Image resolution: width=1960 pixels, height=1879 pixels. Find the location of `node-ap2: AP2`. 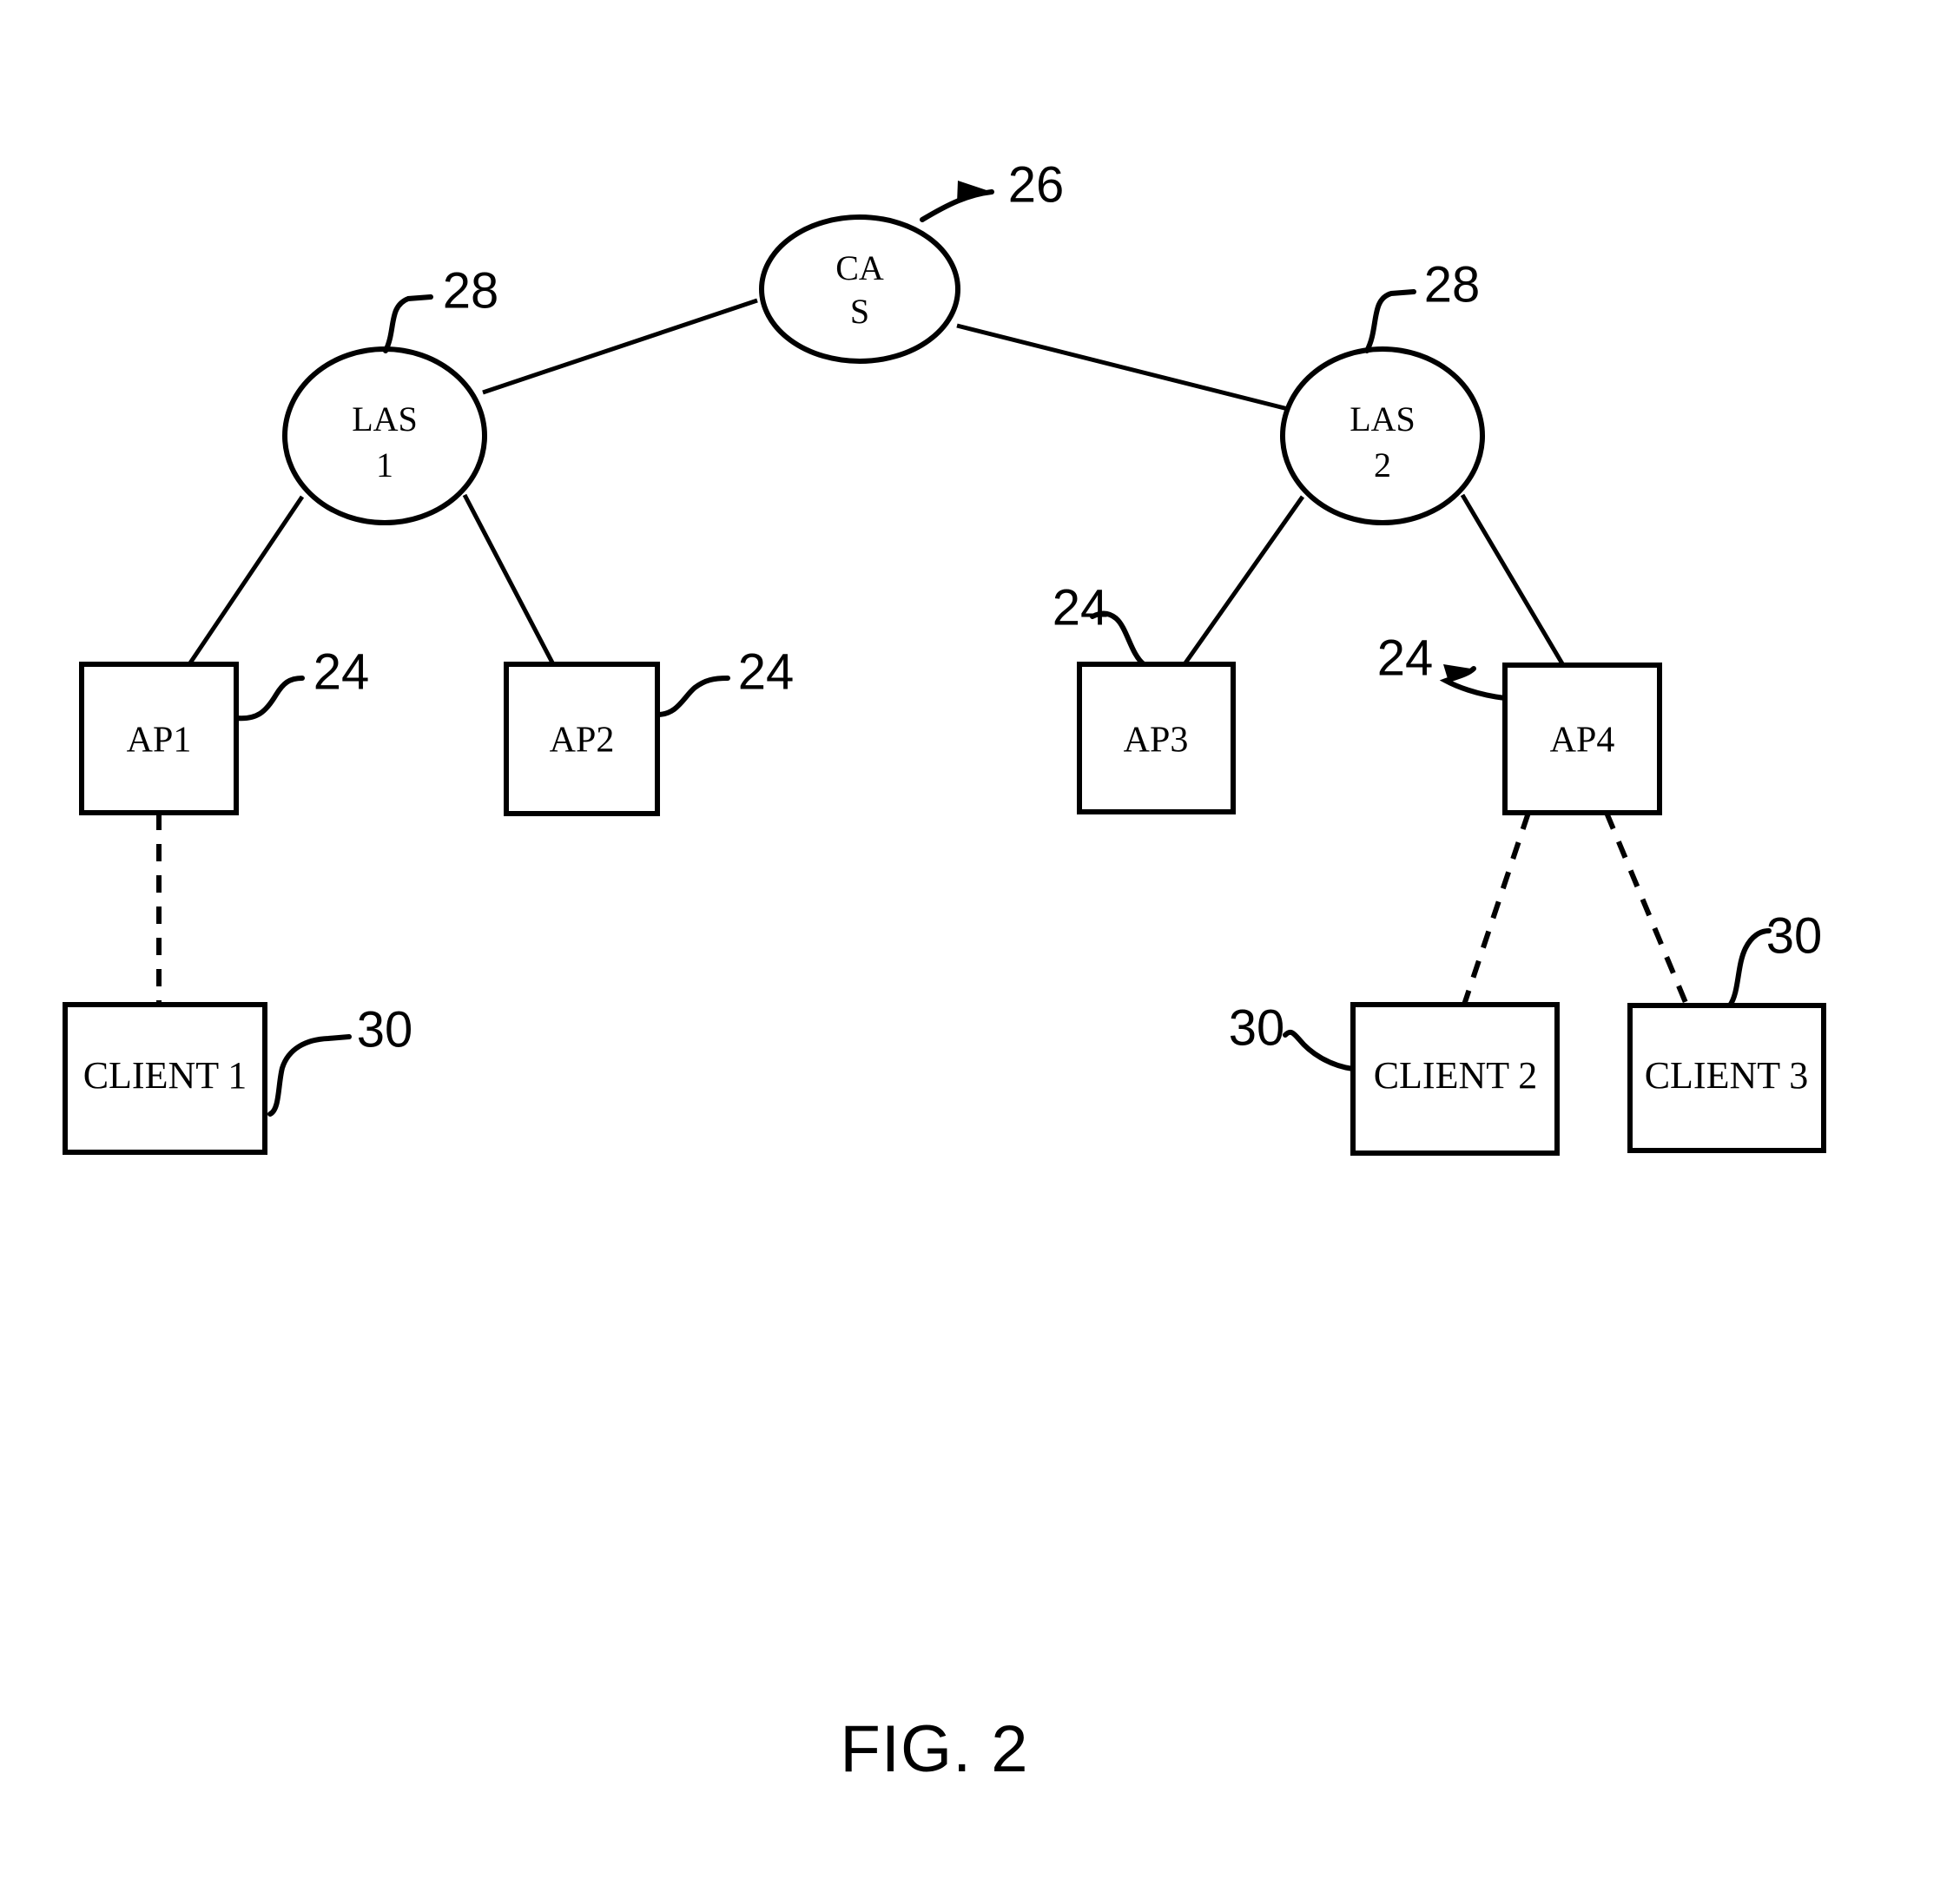

node-ap2: AP2 is located at coordinates (582, 739).